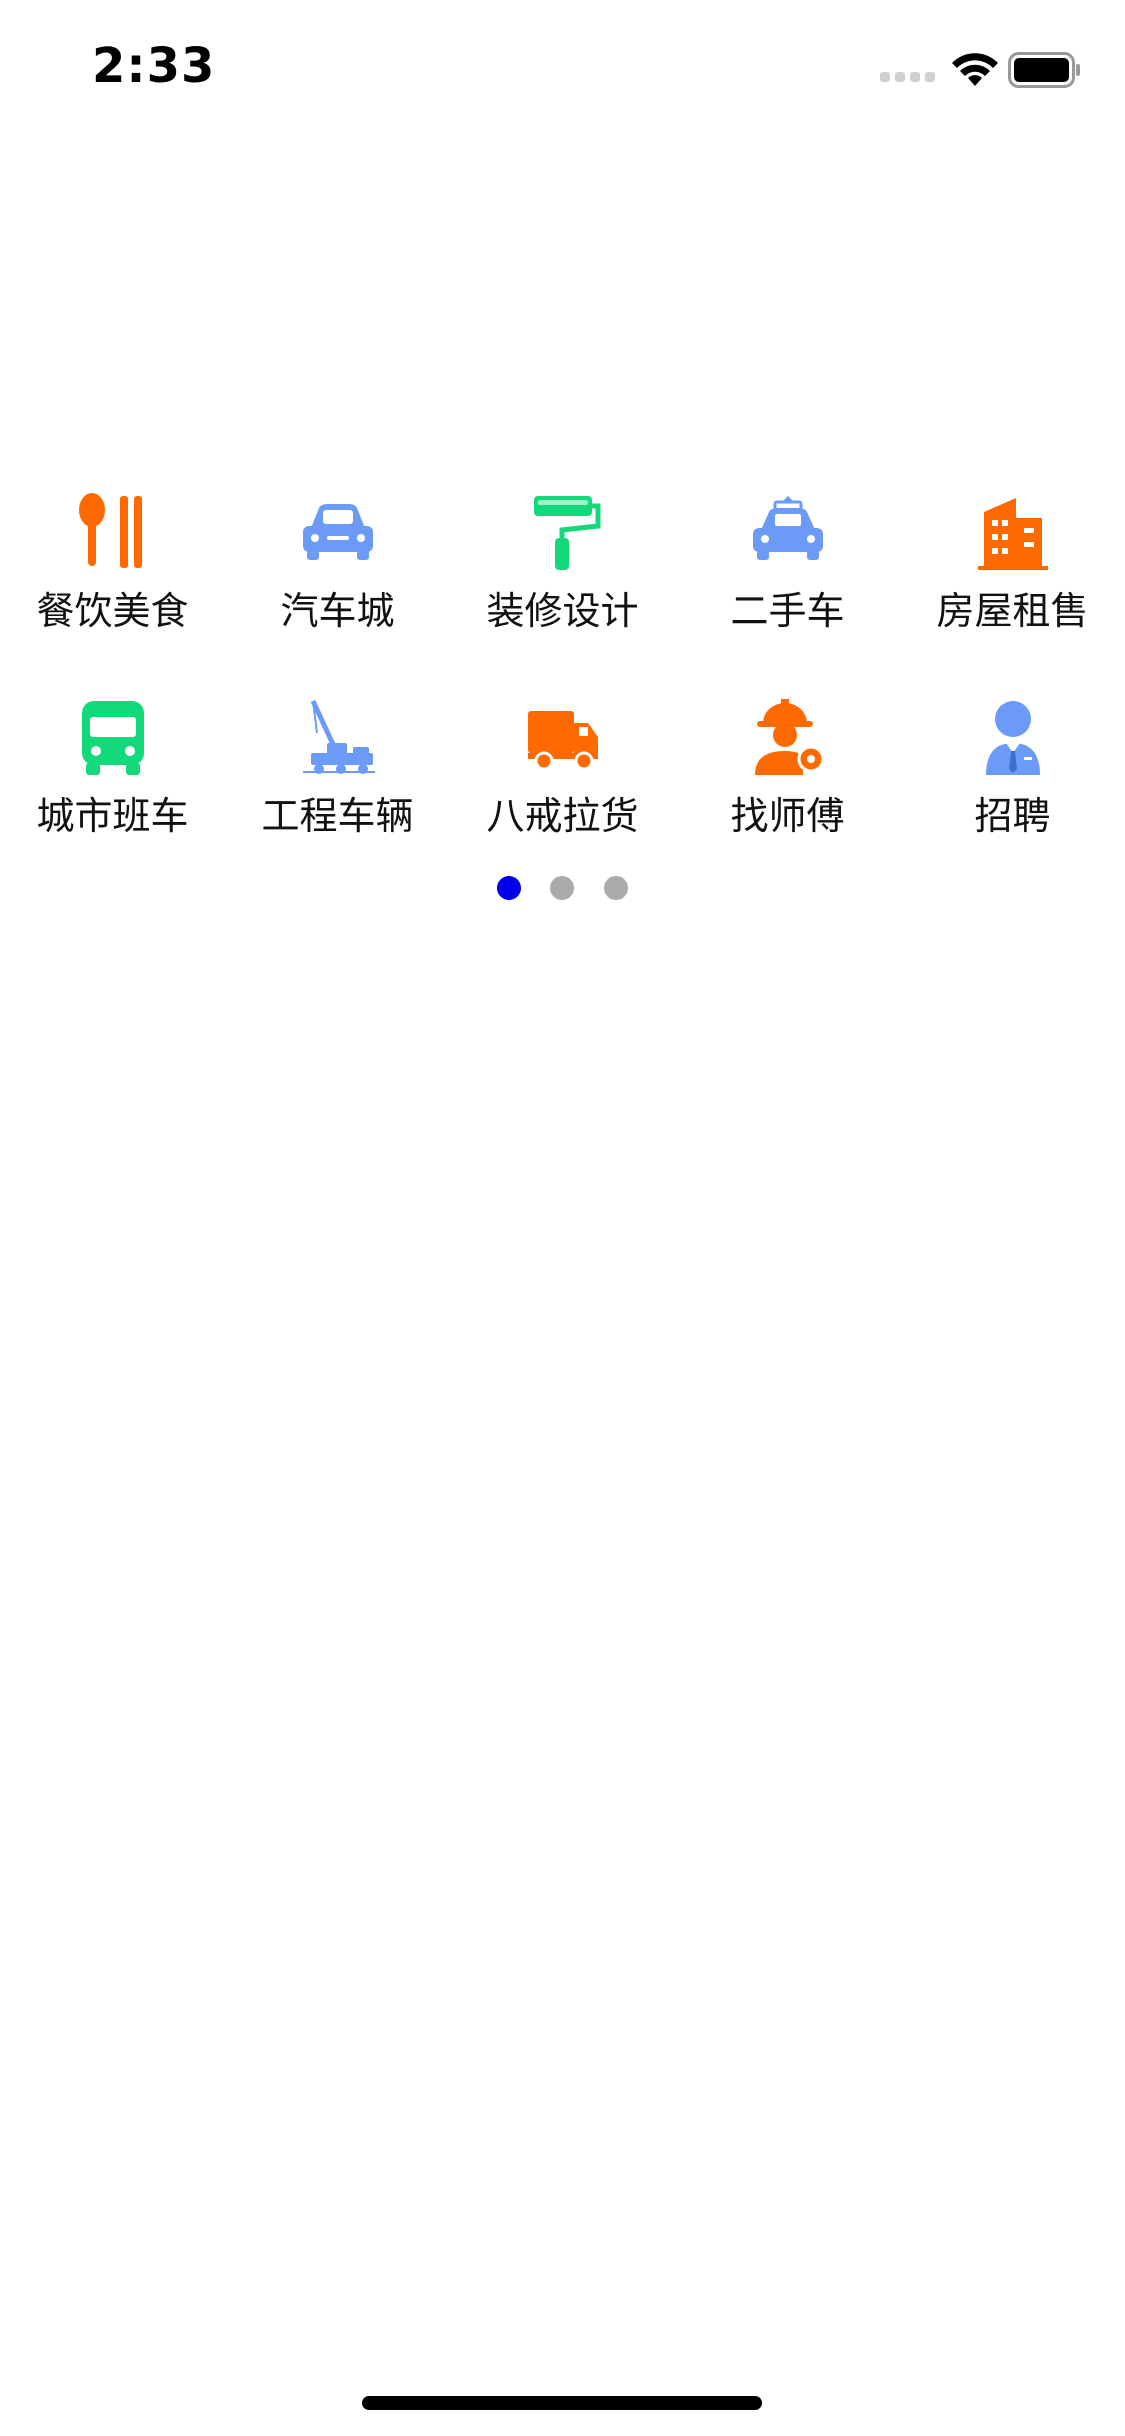 This screenshot has width=1125, height=2436. Describe the element at coordinates (562, 66) in the screenshot. I see `status-bar: 2:33` at that location.